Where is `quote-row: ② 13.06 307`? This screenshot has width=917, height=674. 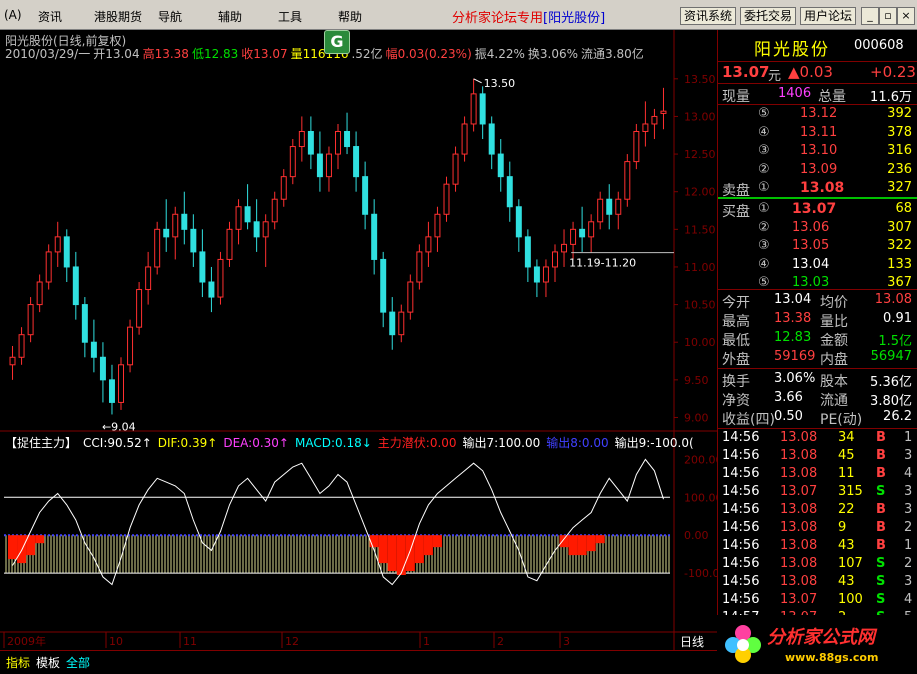 quote-row: ② 13.06 307 is located at coordinates (817, 229).